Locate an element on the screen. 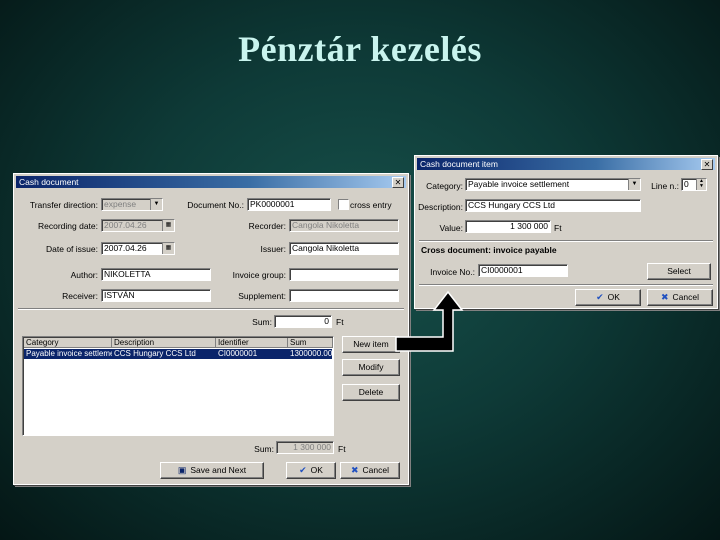  author-label: Author: is located at coordinates (84, 275).